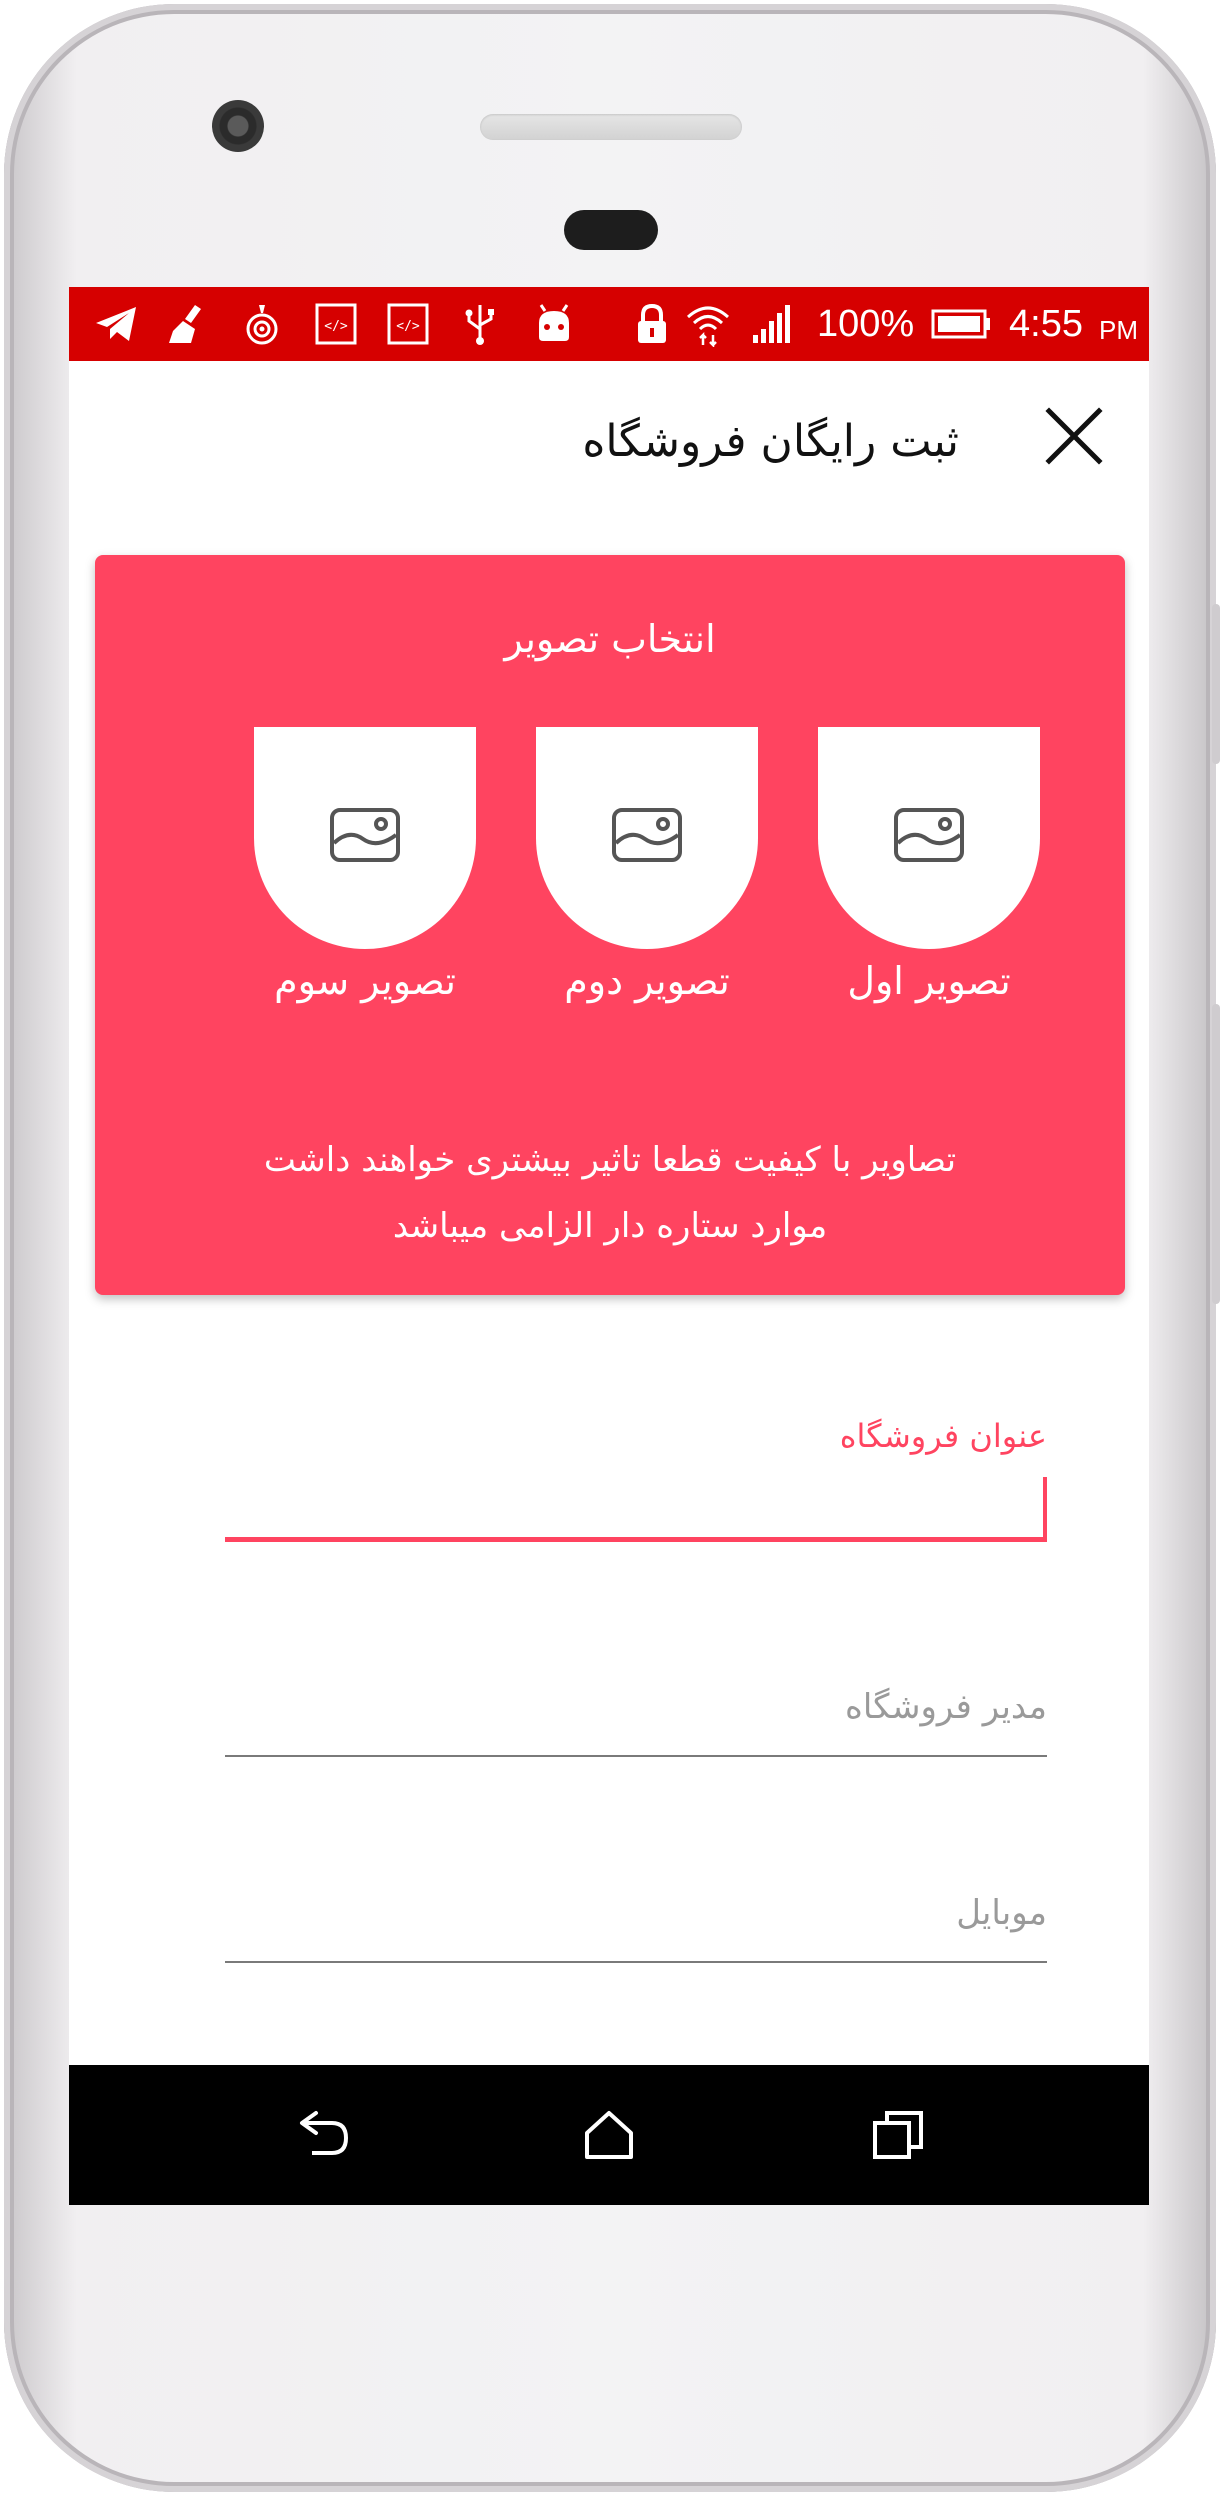  I want to click on telegram-icon, so click(116, 324).